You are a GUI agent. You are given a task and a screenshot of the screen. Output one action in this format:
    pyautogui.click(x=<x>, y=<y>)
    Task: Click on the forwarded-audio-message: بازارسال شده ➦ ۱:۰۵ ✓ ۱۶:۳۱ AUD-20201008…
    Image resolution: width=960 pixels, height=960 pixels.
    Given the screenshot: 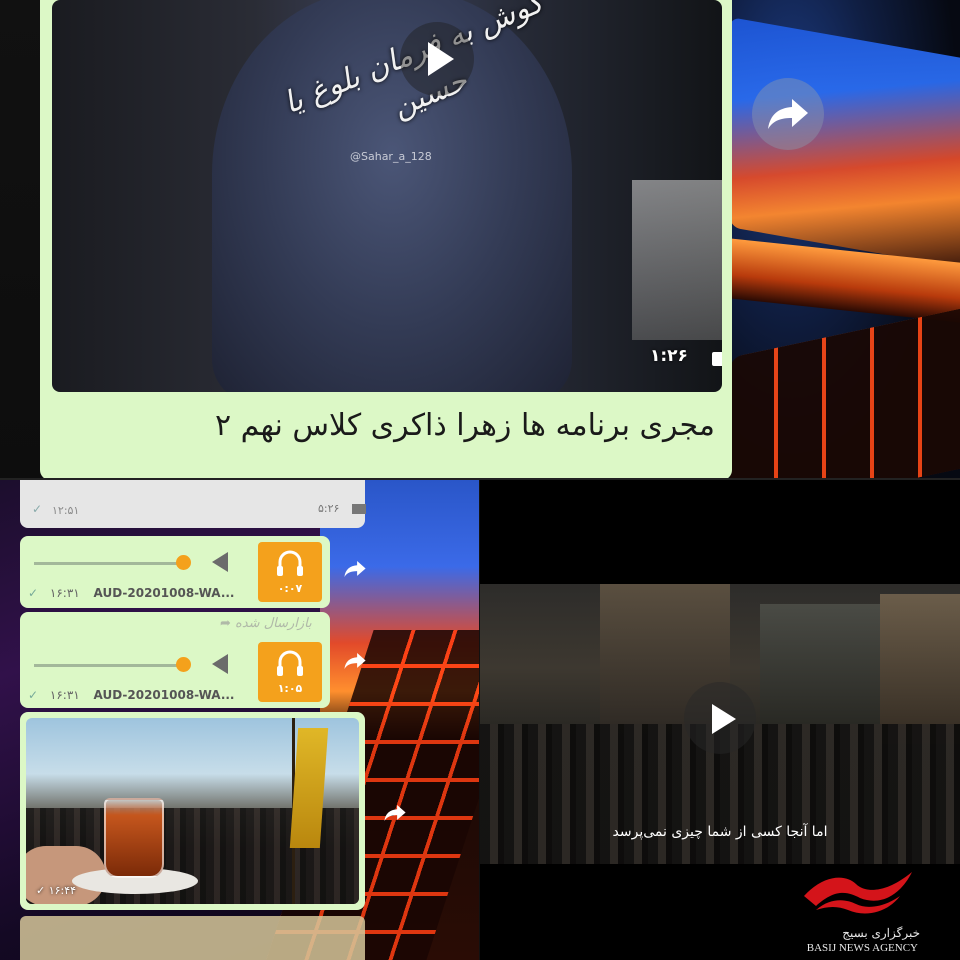 What is the action you would take?
    pyautogui.click(x=175, y=660)
    